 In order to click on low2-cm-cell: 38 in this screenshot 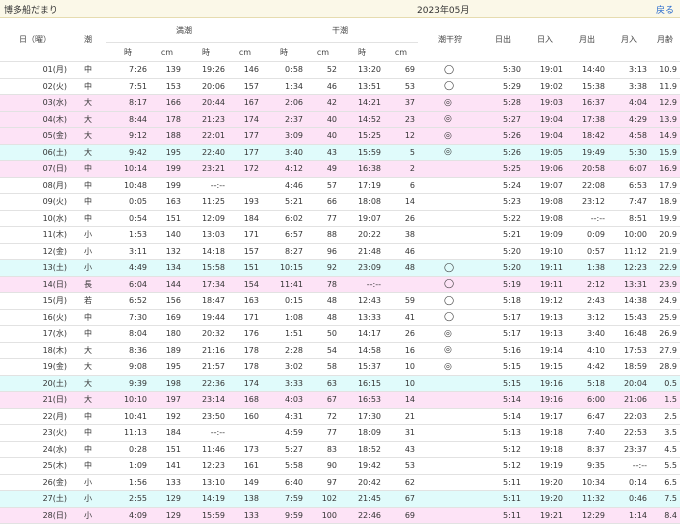, I will do `click(401, 235)`.